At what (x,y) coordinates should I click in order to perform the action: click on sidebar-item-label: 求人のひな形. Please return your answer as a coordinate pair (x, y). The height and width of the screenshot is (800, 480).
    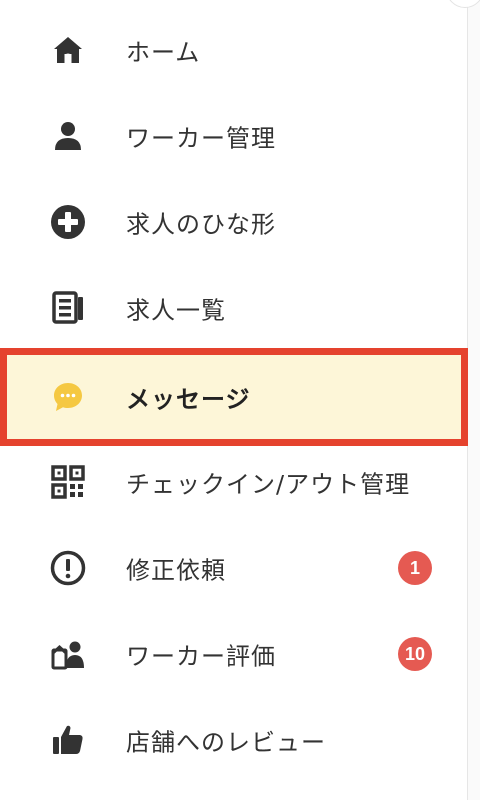
    Looking at the image, I should click on (201, 224).